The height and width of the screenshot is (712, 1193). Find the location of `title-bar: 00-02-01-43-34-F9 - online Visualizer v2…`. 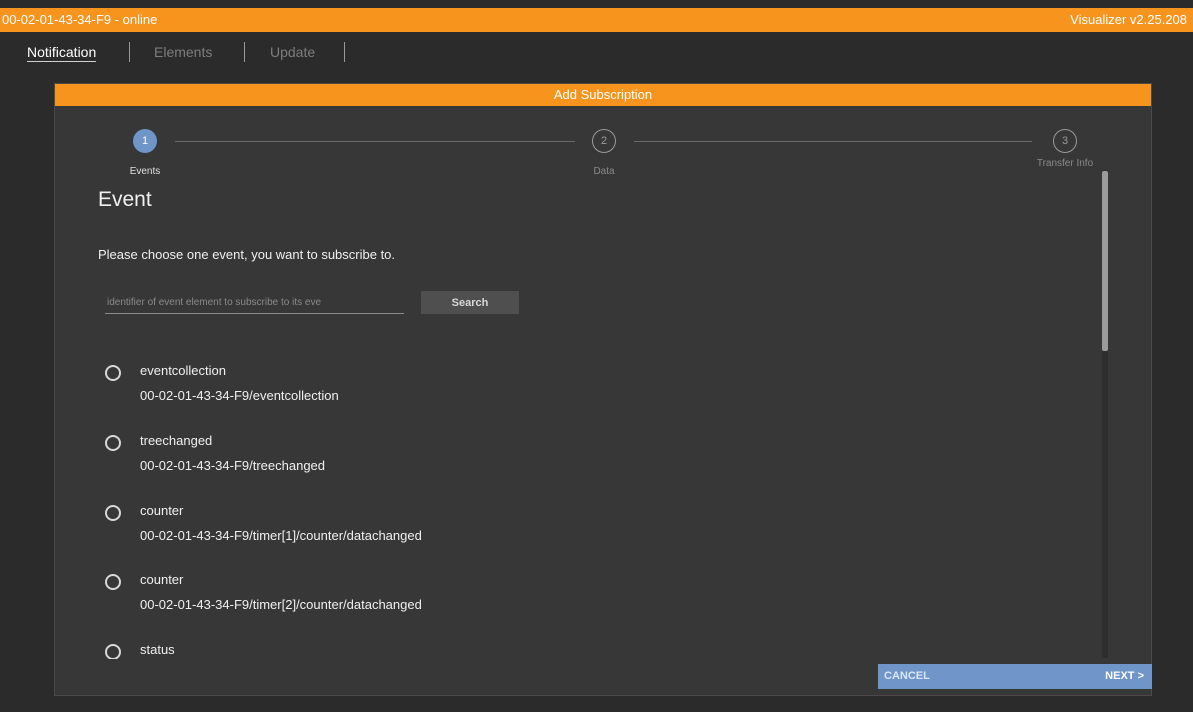

title-bar: 00-02-01-43-34-F9 - online Visualizer v2… is located at coordinates (596, 20).